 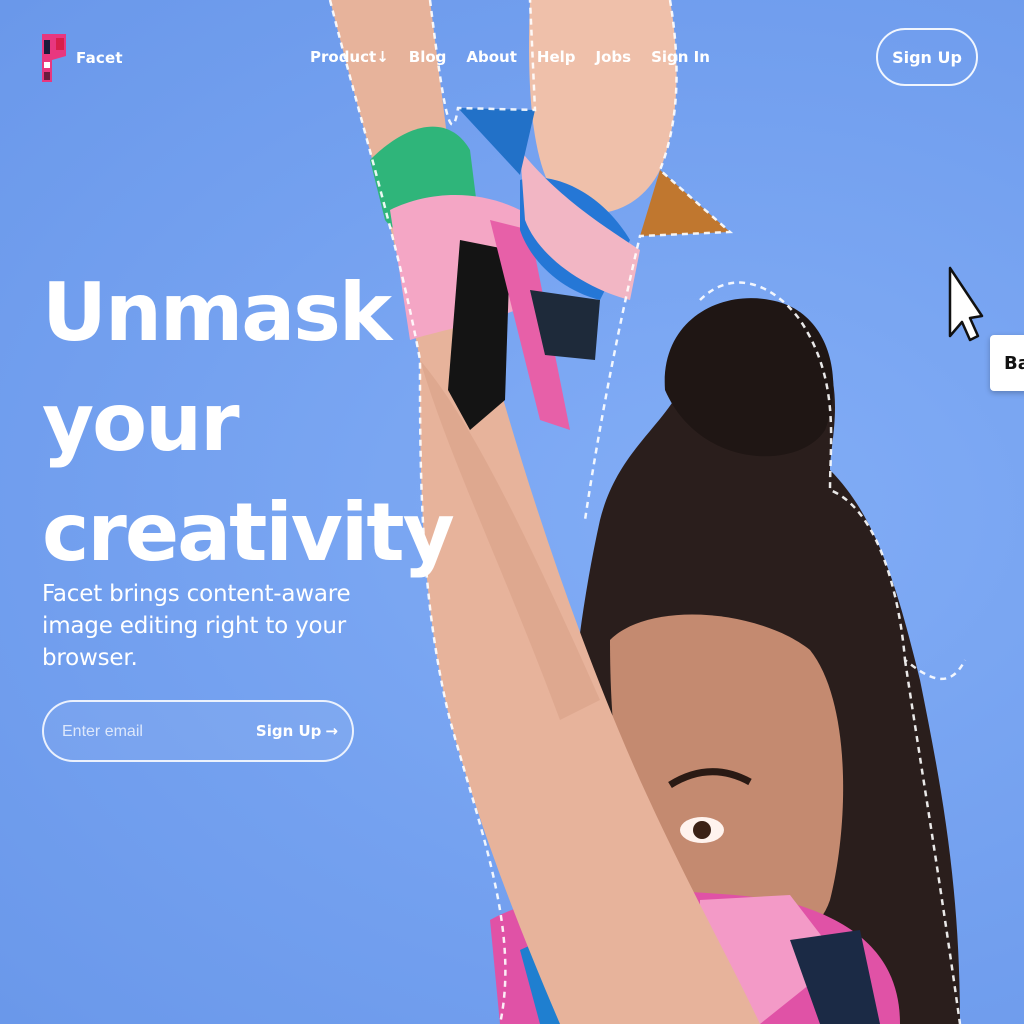 What do you see at coordinates (288, 731) in the screenshot?
I see `email-signup-label: Sign Up` at bounding box center [288, 731].